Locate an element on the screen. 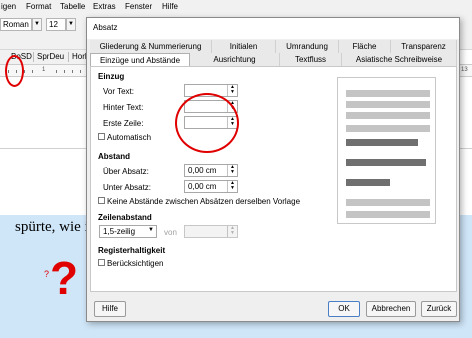  section-einzug: Einzug is located at coordinates (111, 76).